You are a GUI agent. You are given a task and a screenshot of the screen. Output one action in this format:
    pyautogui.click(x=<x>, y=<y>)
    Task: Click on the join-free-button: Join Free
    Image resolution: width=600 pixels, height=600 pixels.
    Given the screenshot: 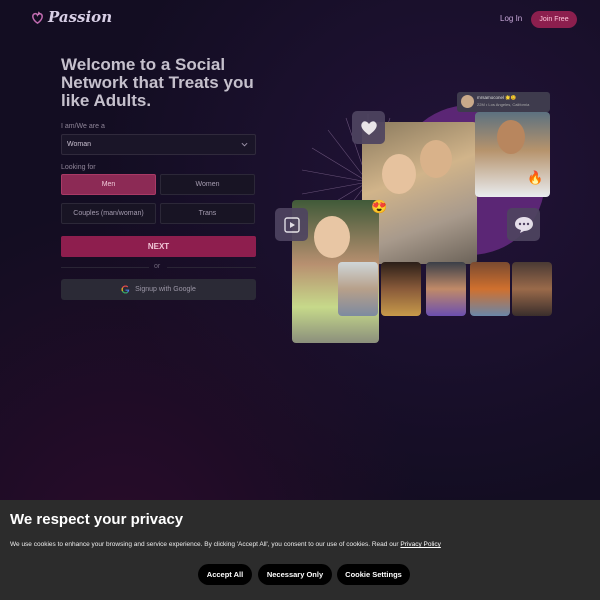 What is the action you would take?
    pyautogui.click(x=554, y=19)
    